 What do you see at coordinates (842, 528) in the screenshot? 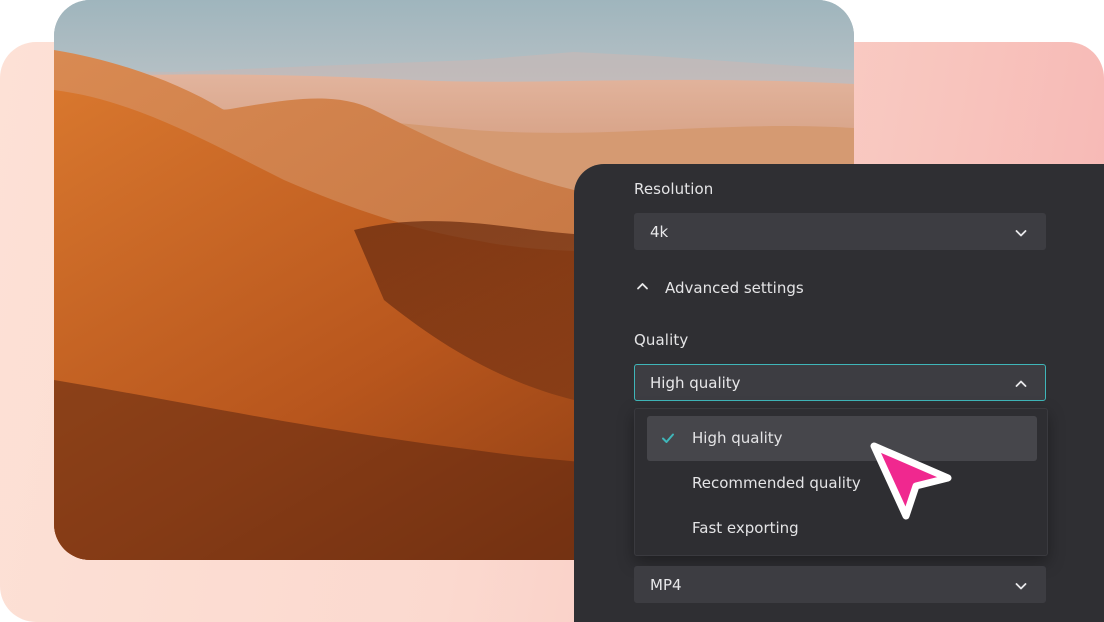
I see `quality-option-fast: Fast exporting` at bounding box center [842, 528].